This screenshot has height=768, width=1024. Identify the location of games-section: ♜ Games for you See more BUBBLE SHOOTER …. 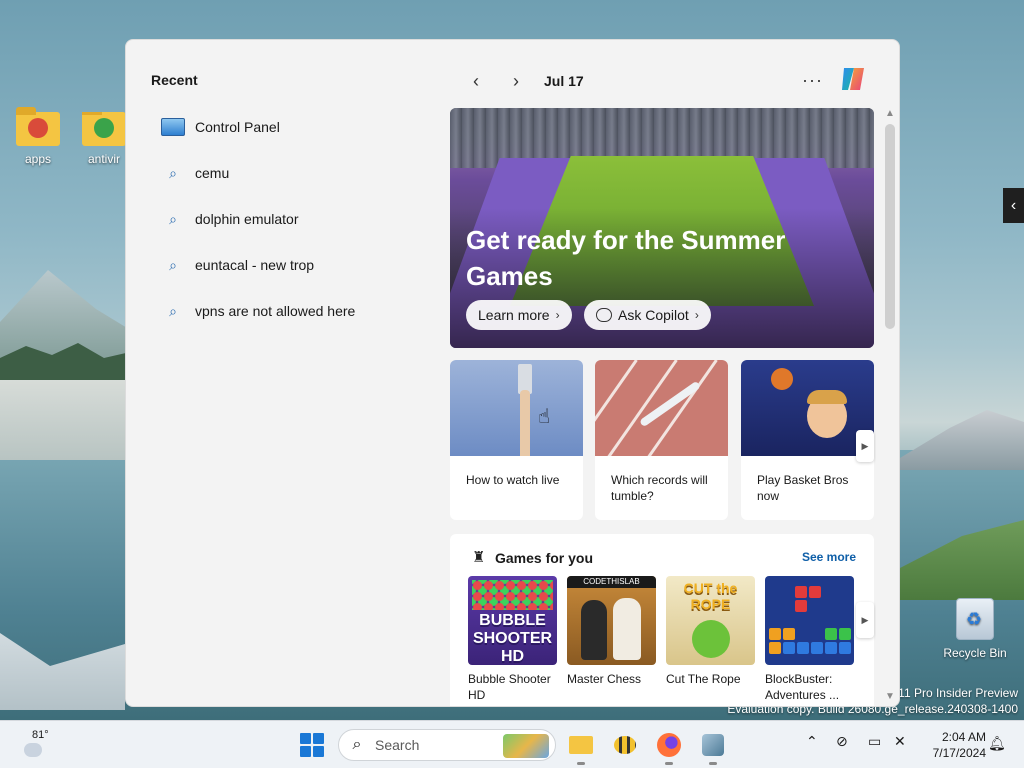
(662, 620).